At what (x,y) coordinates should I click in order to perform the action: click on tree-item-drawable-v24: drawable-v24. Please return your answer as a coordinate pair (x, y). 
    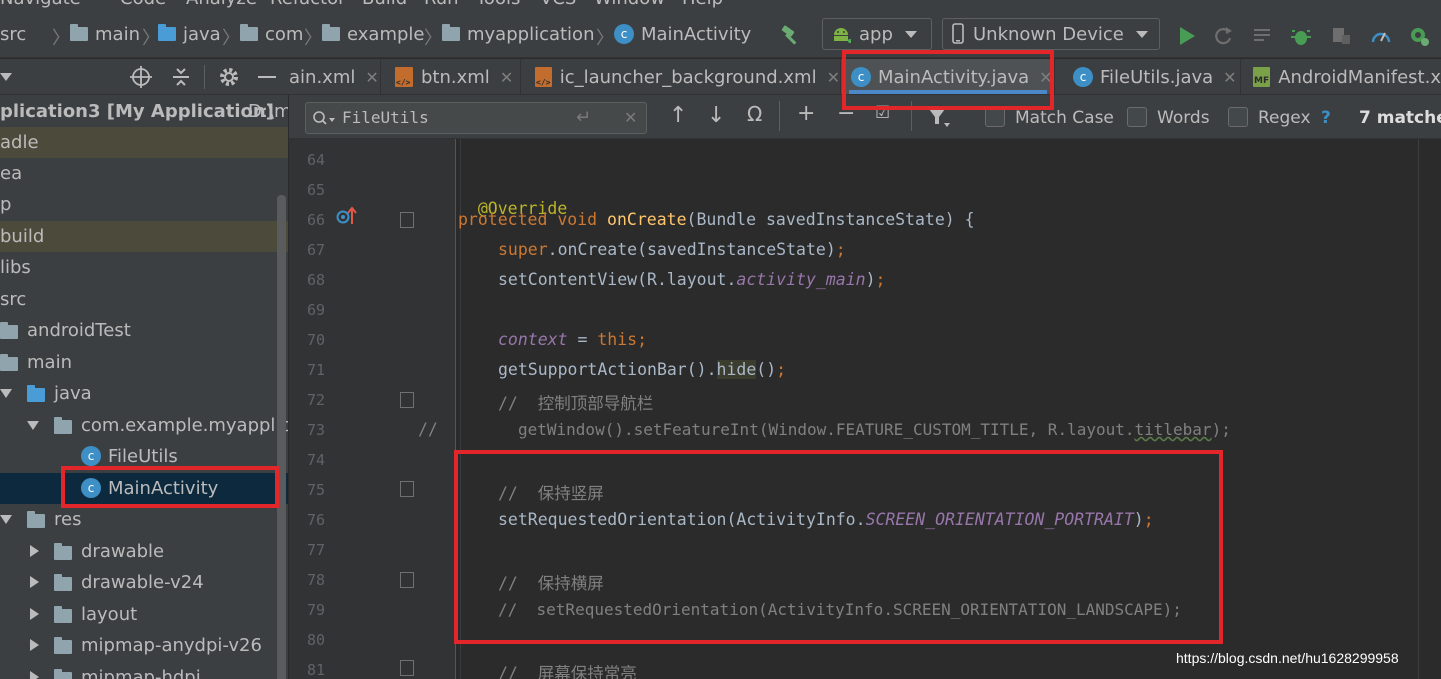
    Looking at the image, I should click on (144, 582).